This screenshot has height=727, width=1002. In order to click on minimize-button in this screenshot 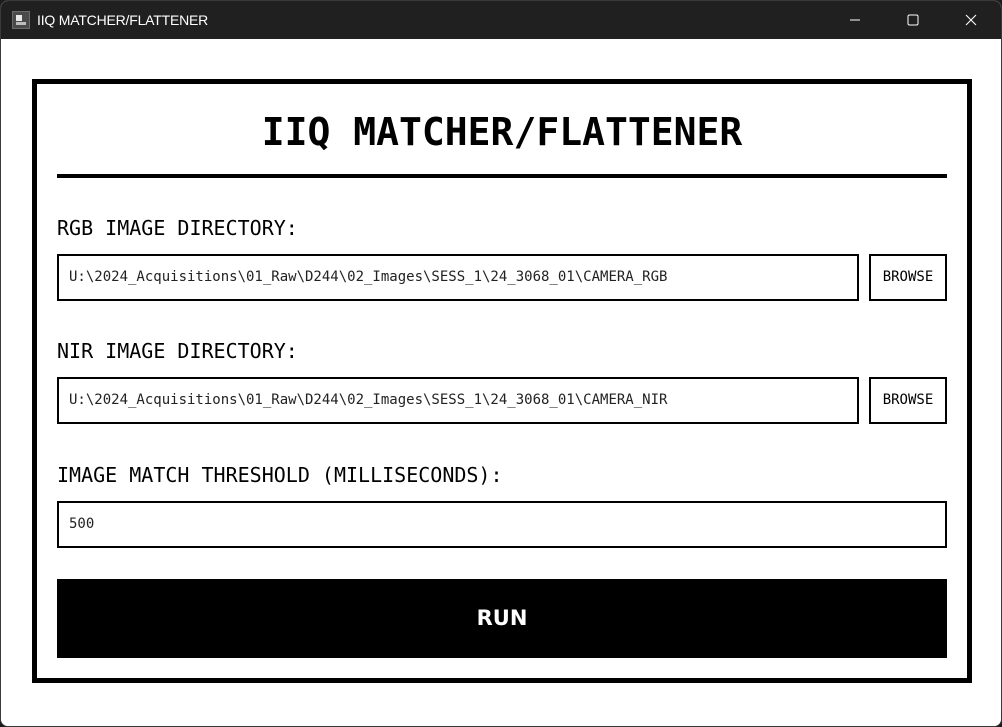, I will do `click(855, 20)`.